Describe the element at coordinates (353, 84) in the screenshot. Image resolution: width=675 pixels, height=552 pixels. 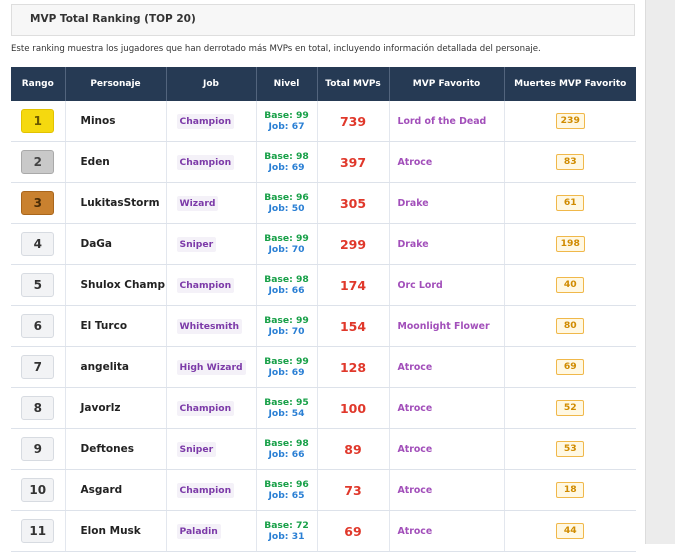
I see `header-total-mvps: Total MVPs` at that location.